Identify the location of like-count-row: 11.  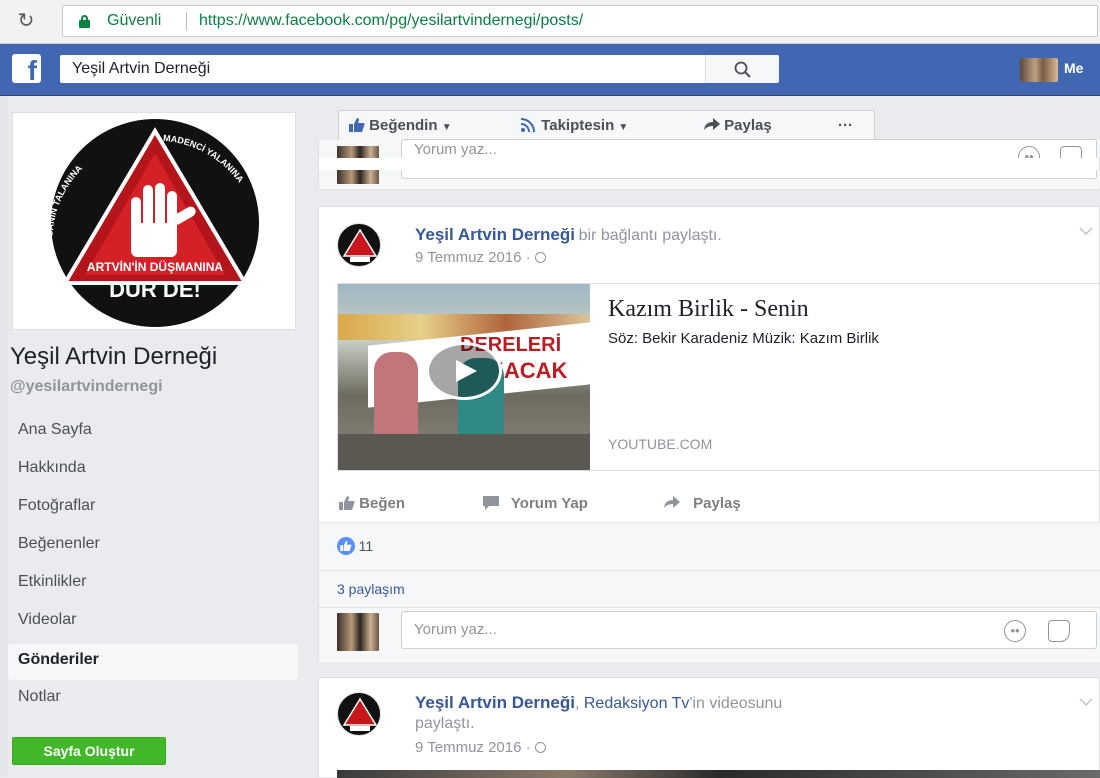
(355, 546).